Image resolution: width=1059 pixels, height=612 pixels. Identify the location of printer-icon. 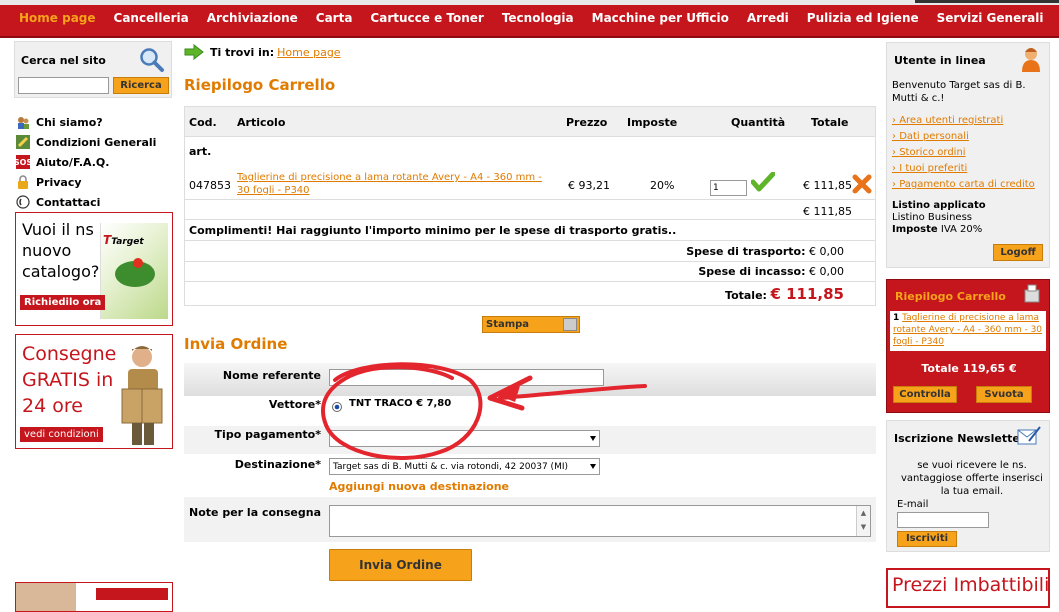
(570, 324).